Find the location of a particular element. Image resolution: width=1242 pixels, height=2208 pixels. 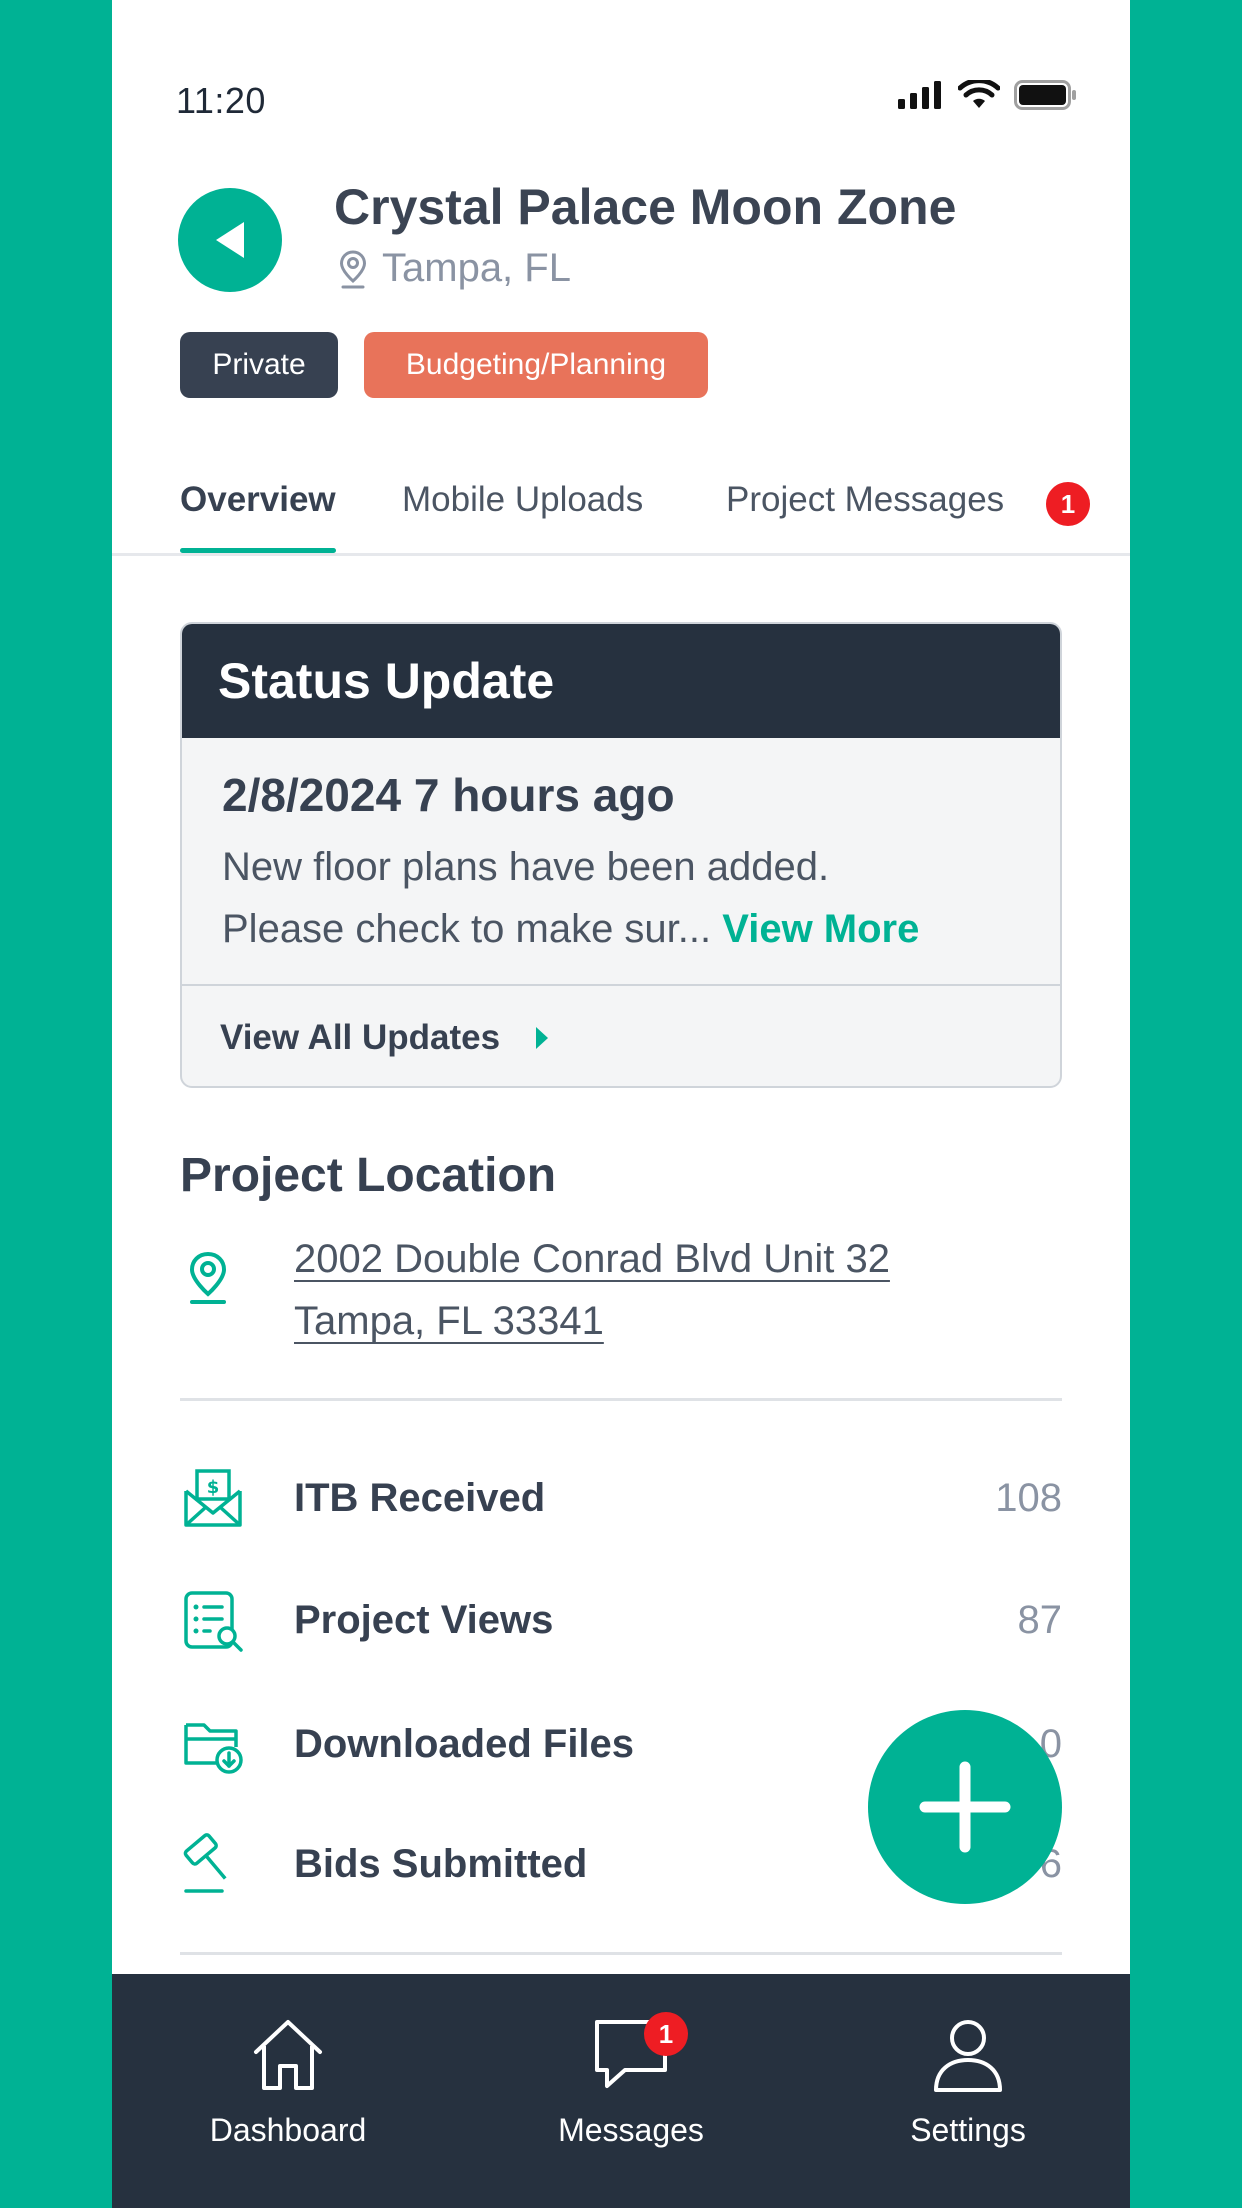

tab-mobile-uploads: Mobile Uploads is located at coordinates (522, 500).